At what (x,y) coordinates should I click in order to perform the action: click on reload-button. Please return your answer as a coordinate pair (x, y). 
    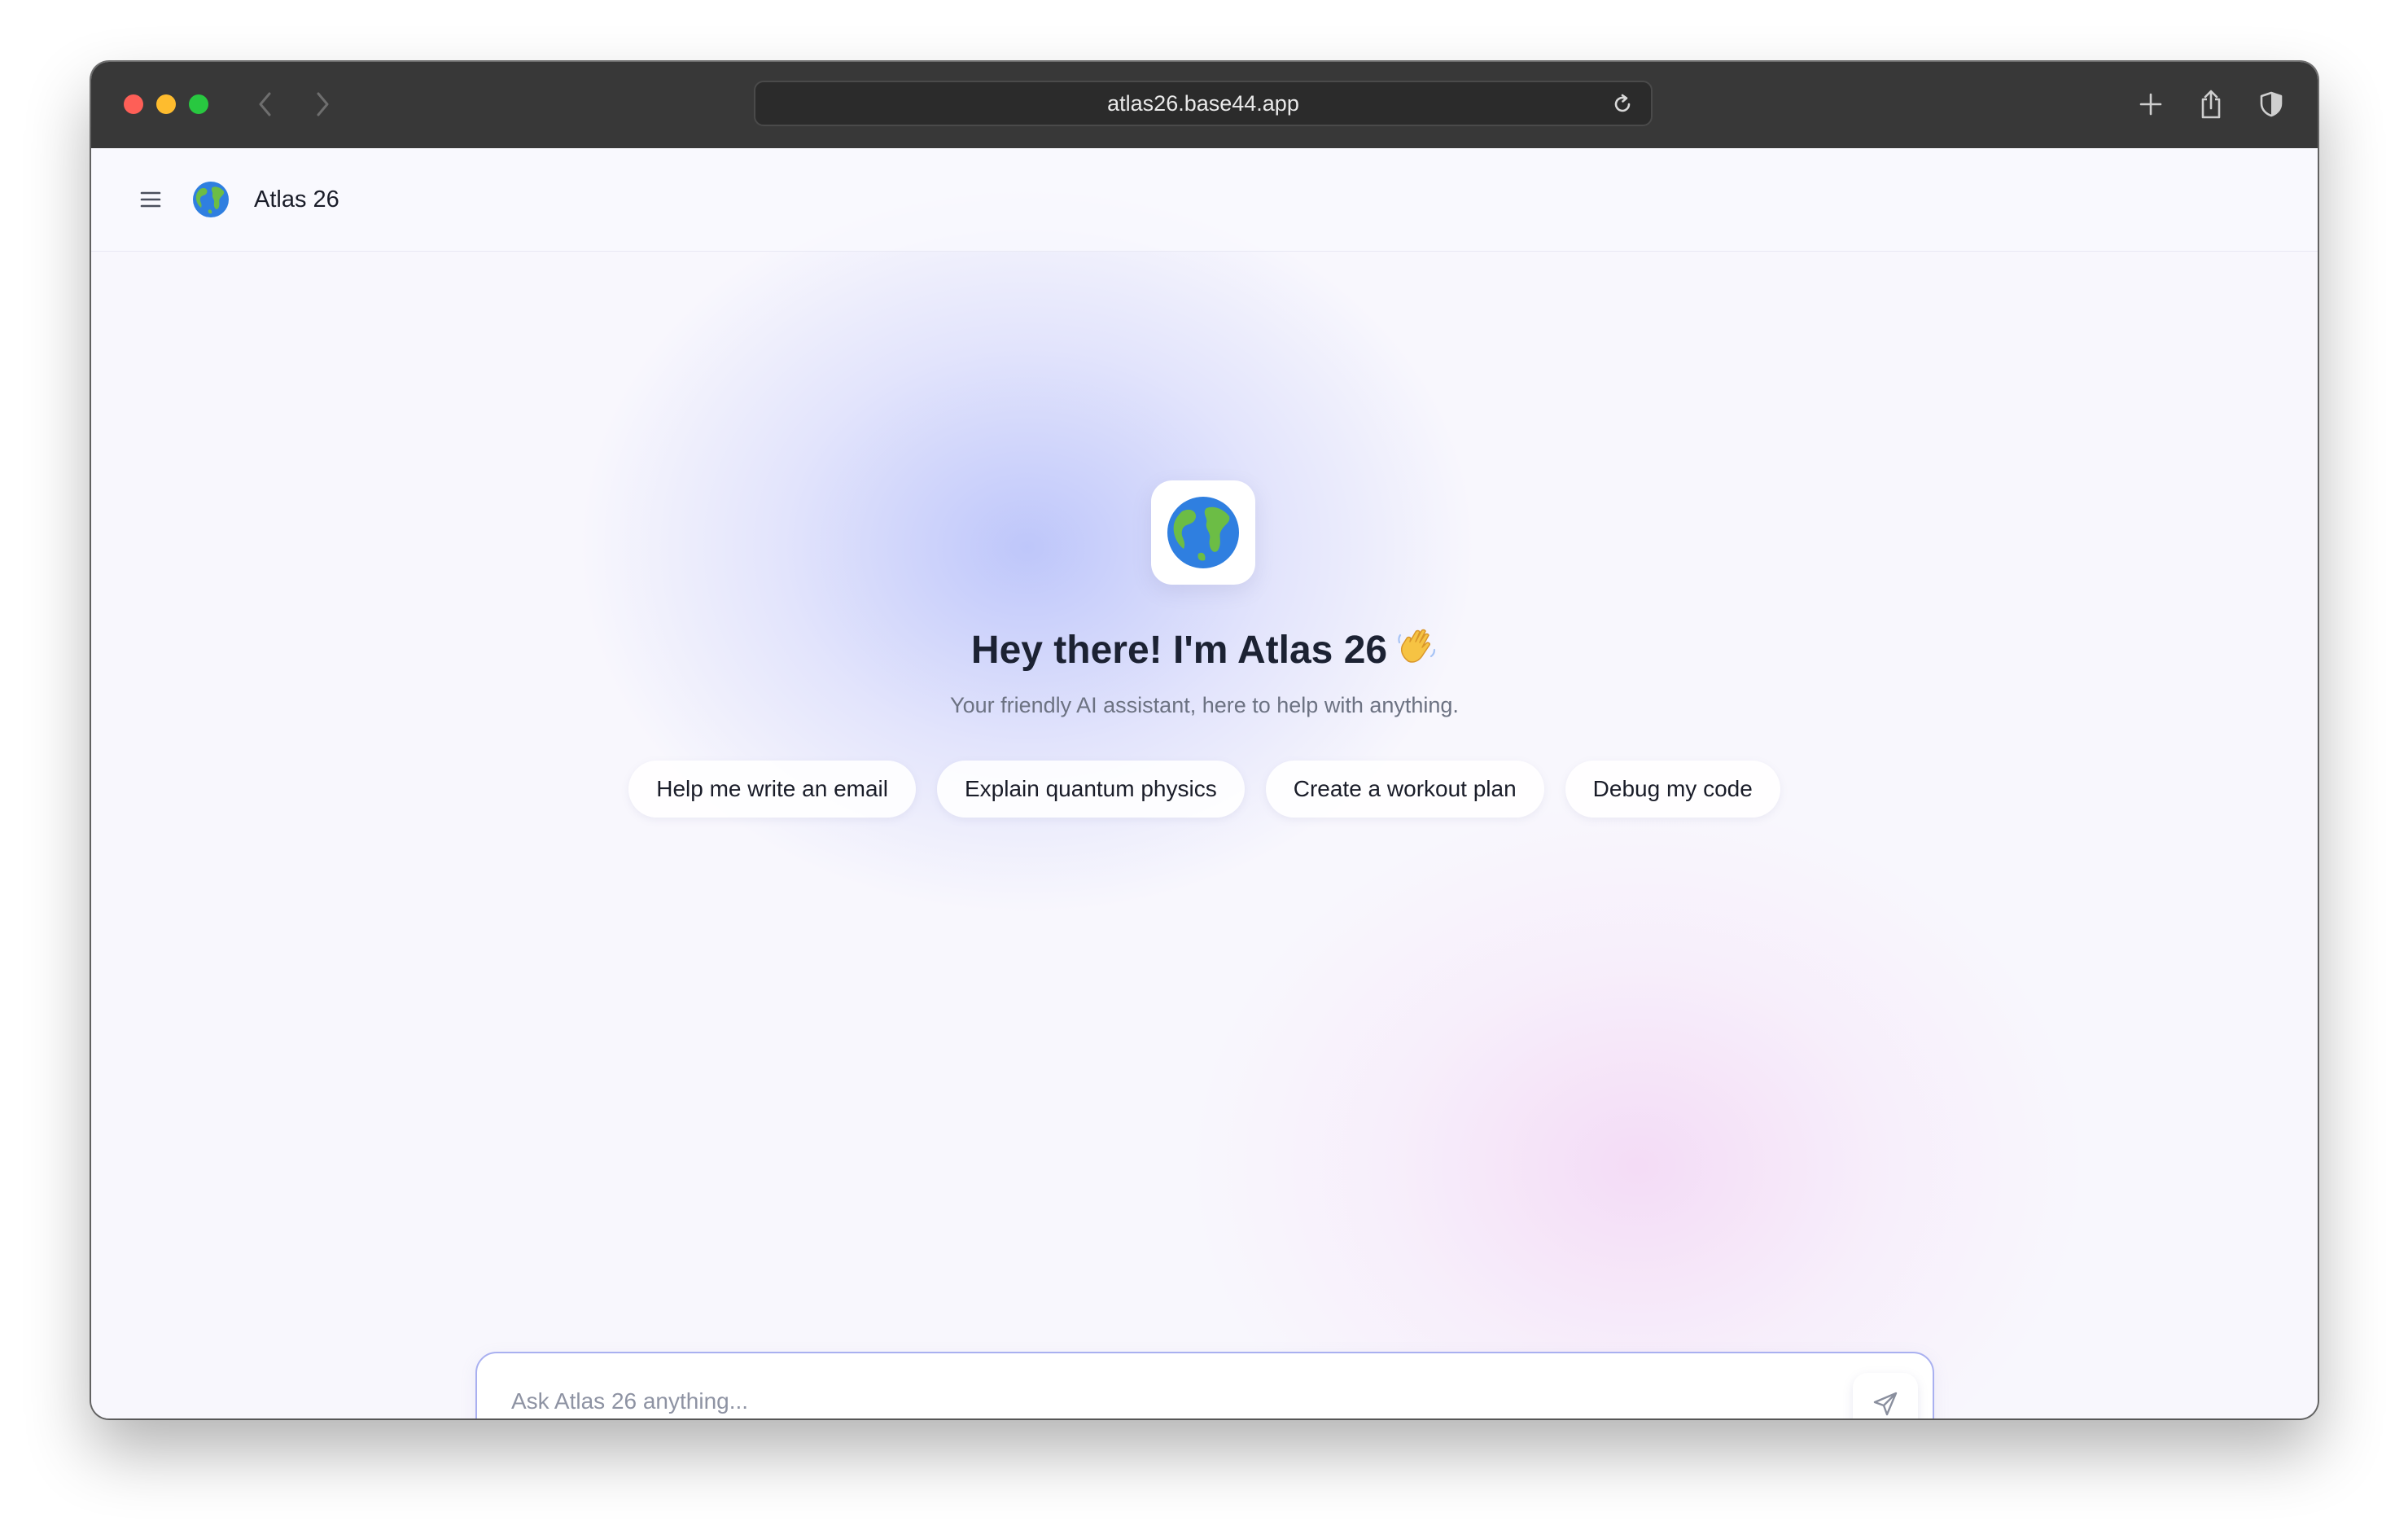
    Looking at the image, I should click on (1622, 104).